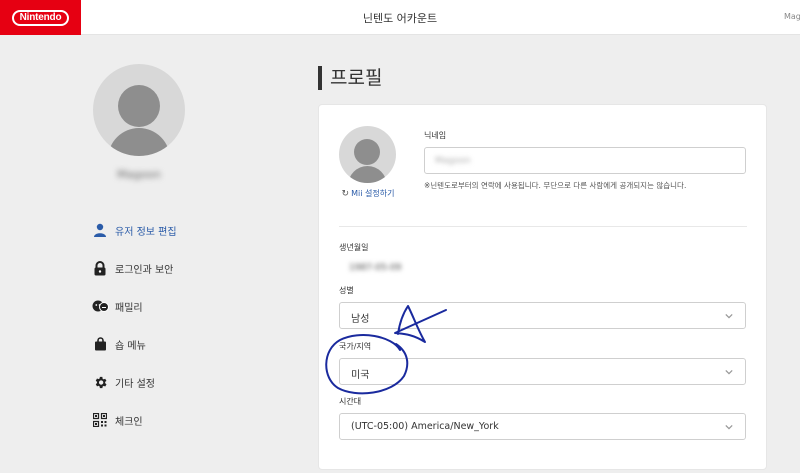 This screenshot has width=800, height=473. I want to click on sidebar-item-login-security: 로그인과 보안, so click(134, 268).